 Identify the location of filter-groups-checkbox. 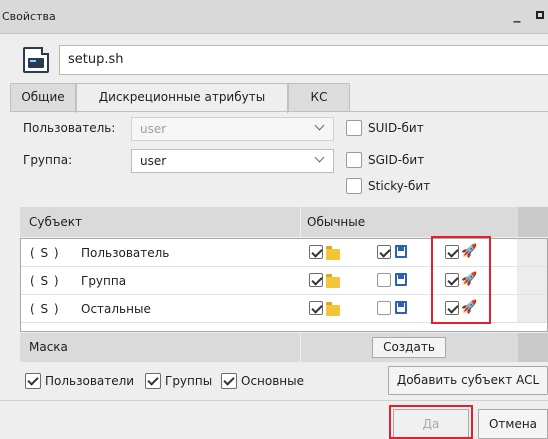
(153, 381).